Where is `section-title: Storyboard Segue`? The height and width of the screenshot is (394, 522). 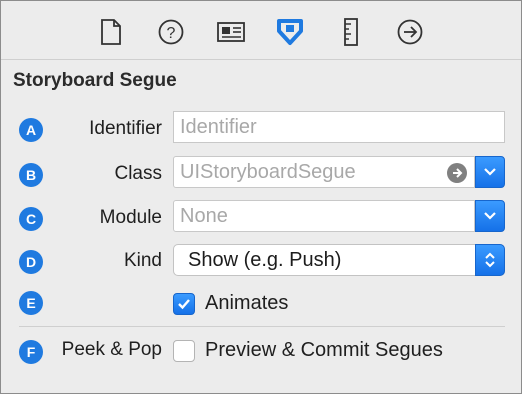
section-title: Storyboard Segue is located at coordinates (95, 80).